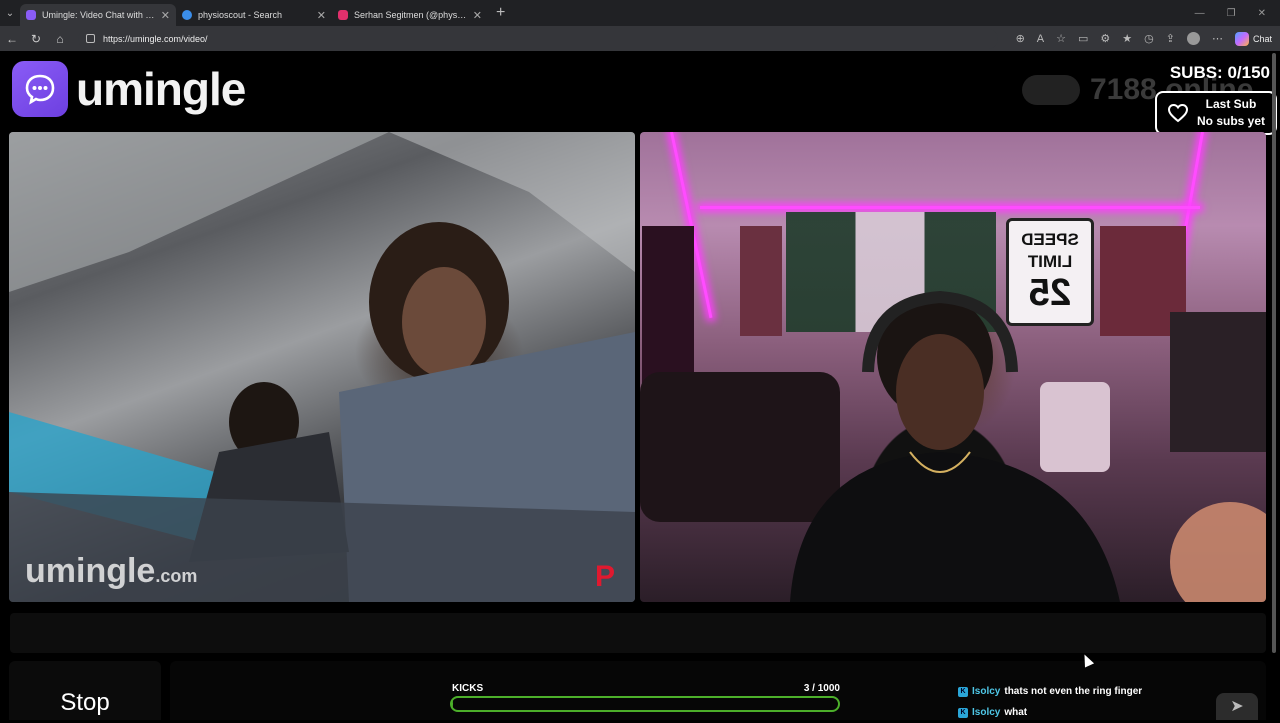 This screenshot has height=723, width=1280. I want to click on copilot-chat-button: Chat, so click(1253, 38).